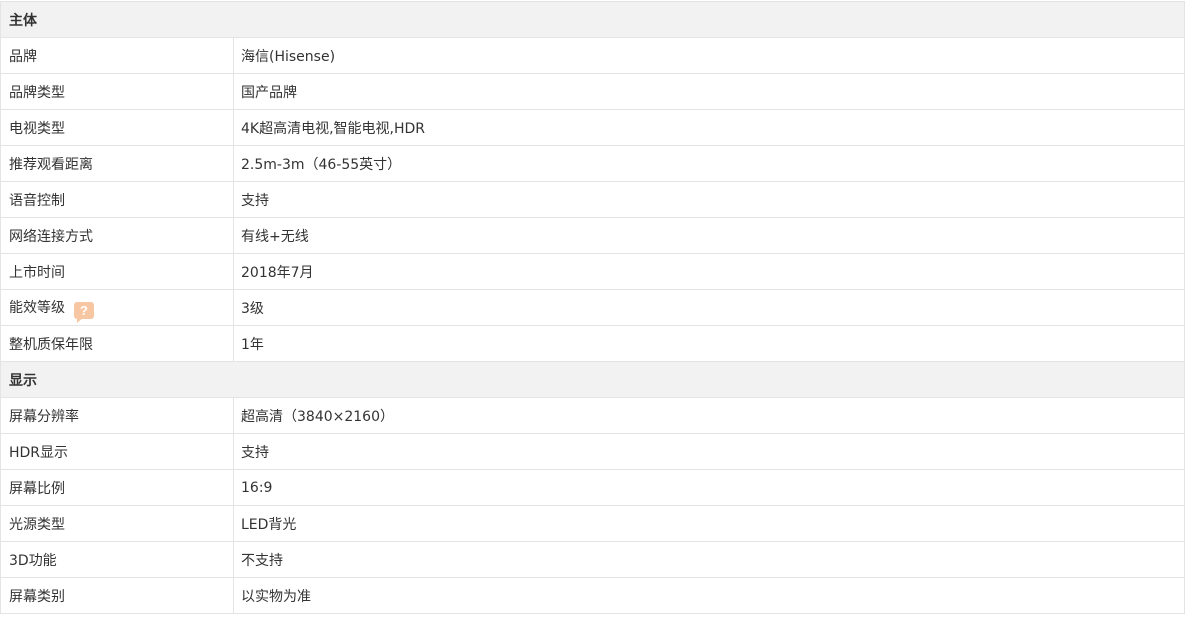  I want to click on spec-value: 海信(Hisense), so click(709, 55).